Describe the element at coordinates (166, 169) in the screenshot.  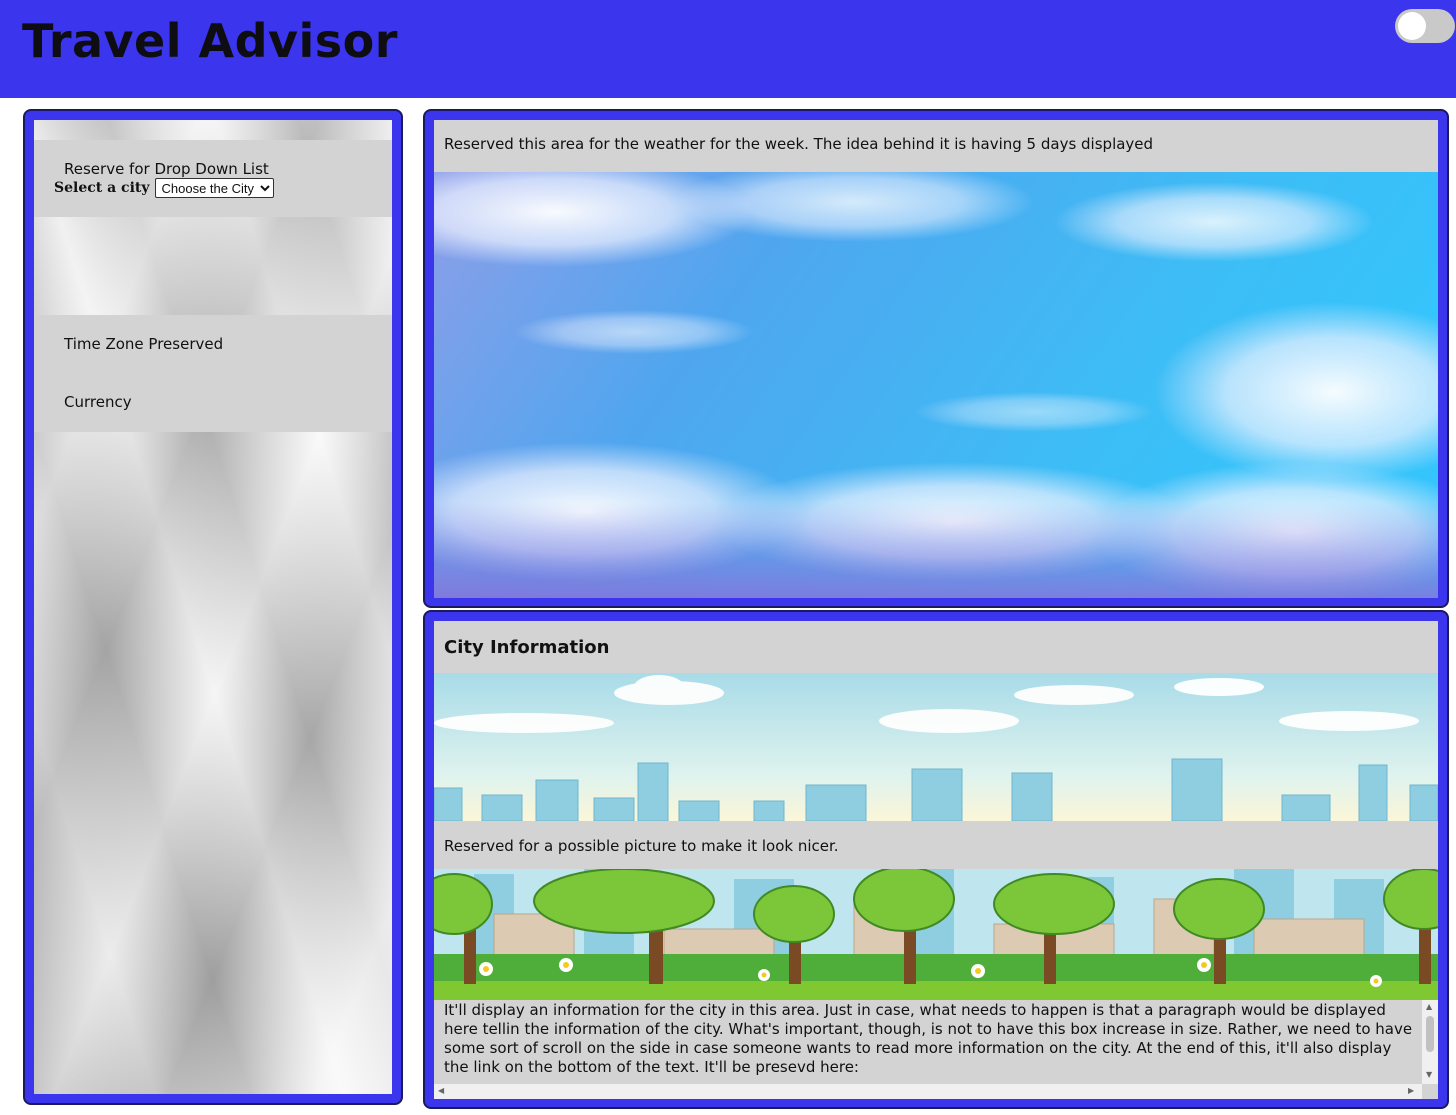
I see `dropdown-reserve-label: Reserve for Drop Down List` at that location.